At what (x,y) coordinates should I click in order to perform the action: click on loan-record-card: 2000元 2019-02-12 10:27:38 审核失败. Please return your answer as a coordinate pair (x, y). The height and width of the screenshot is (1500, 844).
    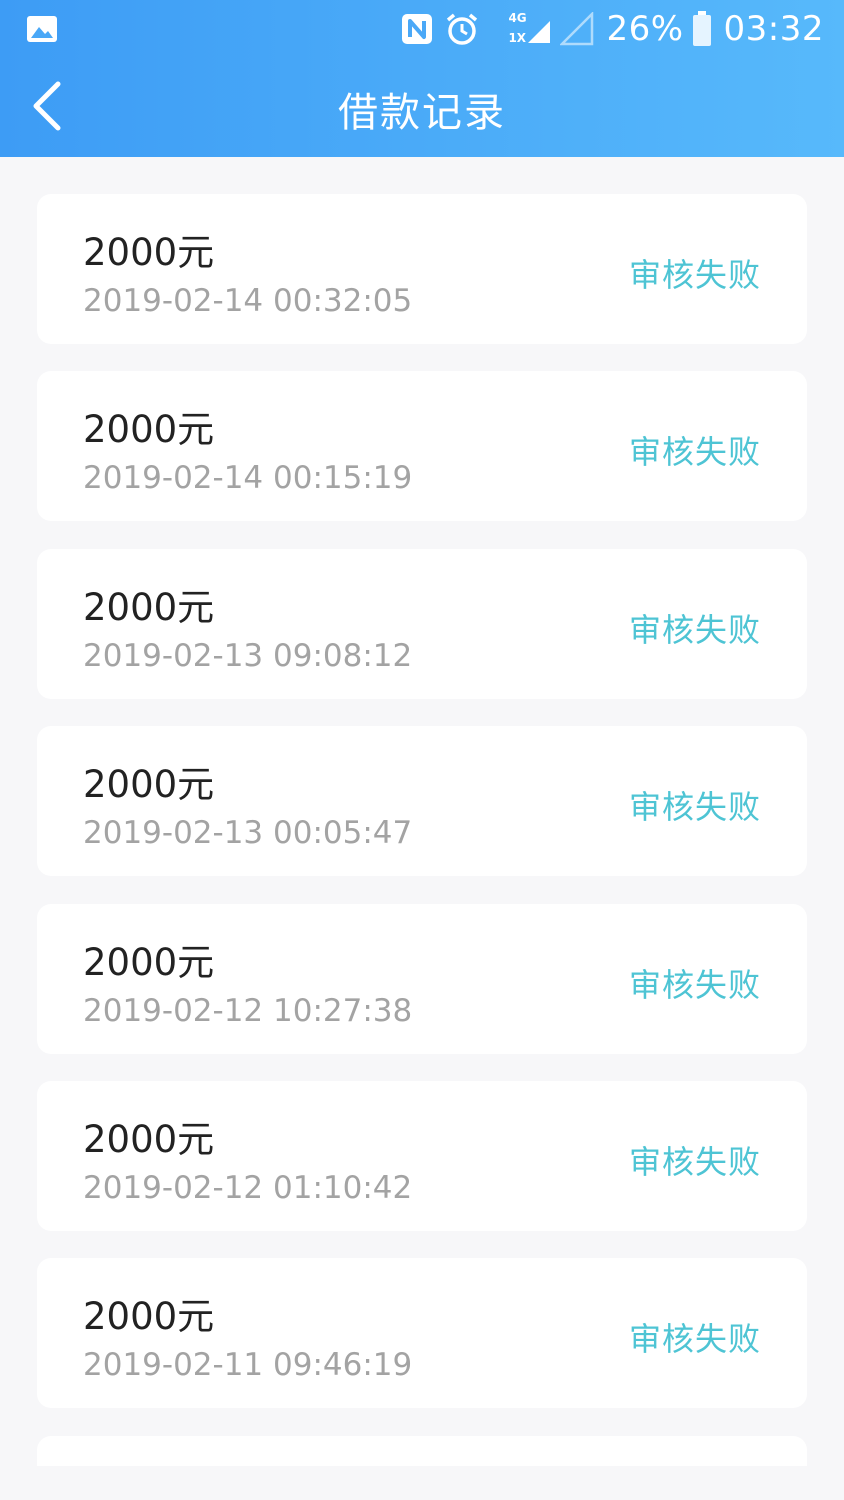
    Looking at the image, I should click on (422, 978).